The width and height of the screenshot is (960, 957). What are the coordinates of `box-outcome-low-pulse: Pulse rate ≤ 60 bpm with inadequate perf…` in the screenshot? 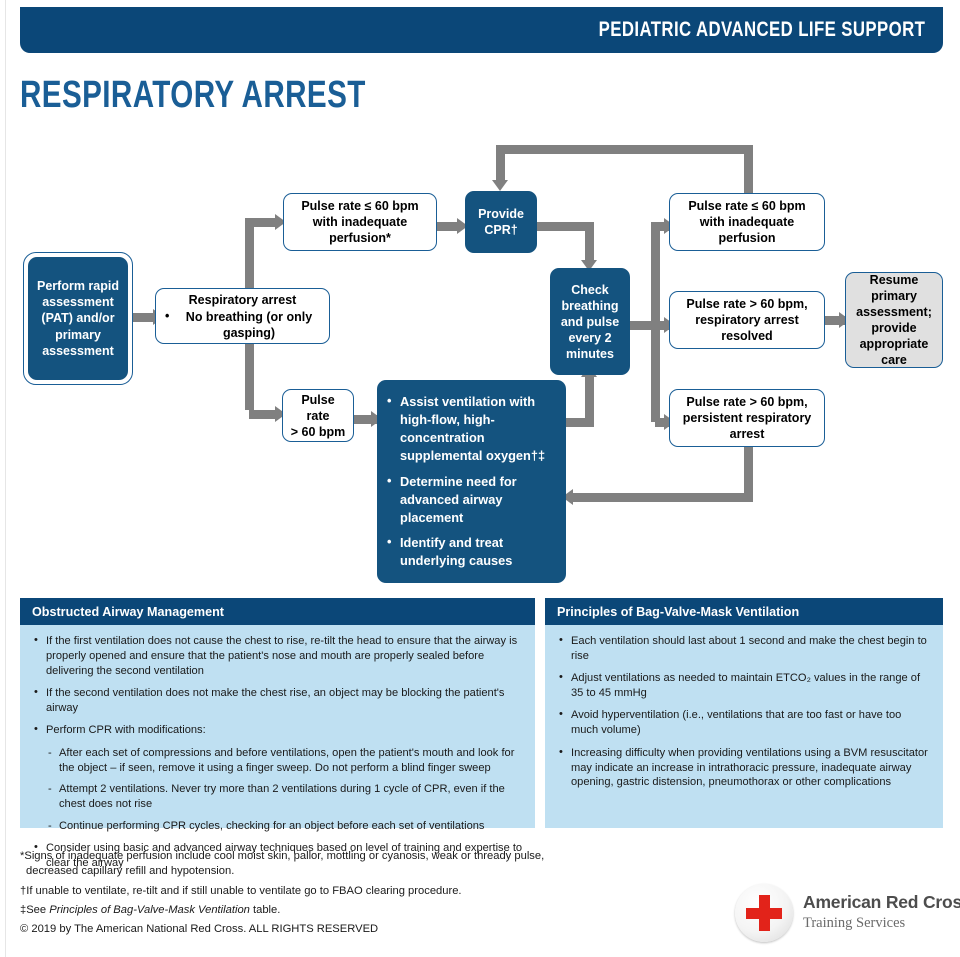 It's located at (747, 222).